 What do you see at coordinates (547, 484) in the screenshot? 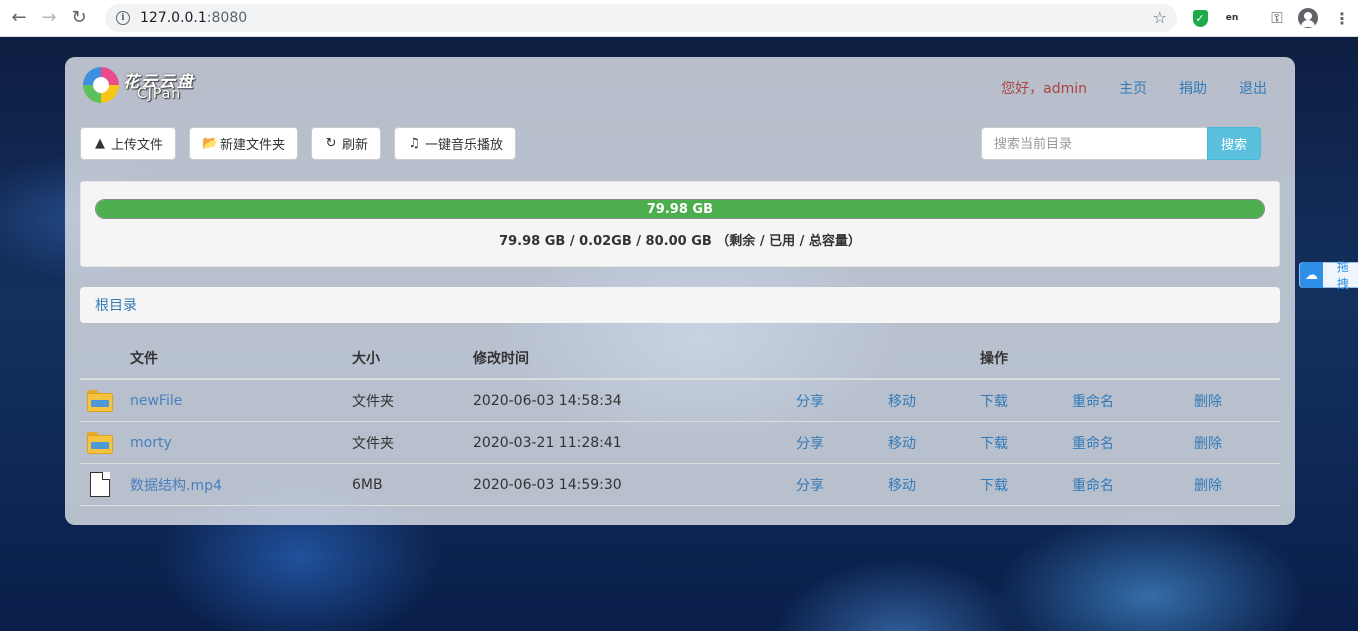
I see `file-modified: 2020-06-03 14:59:30` at bounding box center [547, 484].